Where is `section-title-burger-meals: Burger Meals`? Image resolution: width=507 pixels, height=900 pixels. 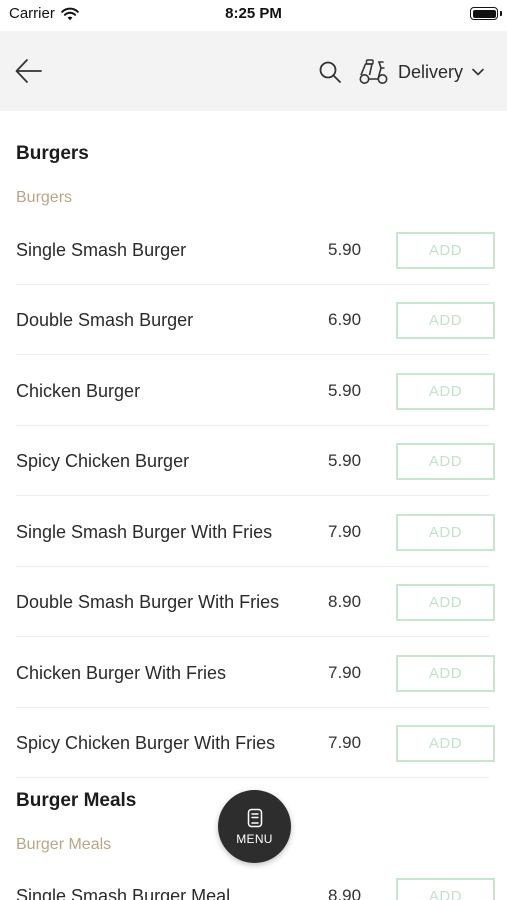
section-title-burger-meals: Burger Meals is located at coordinates (76, 800).